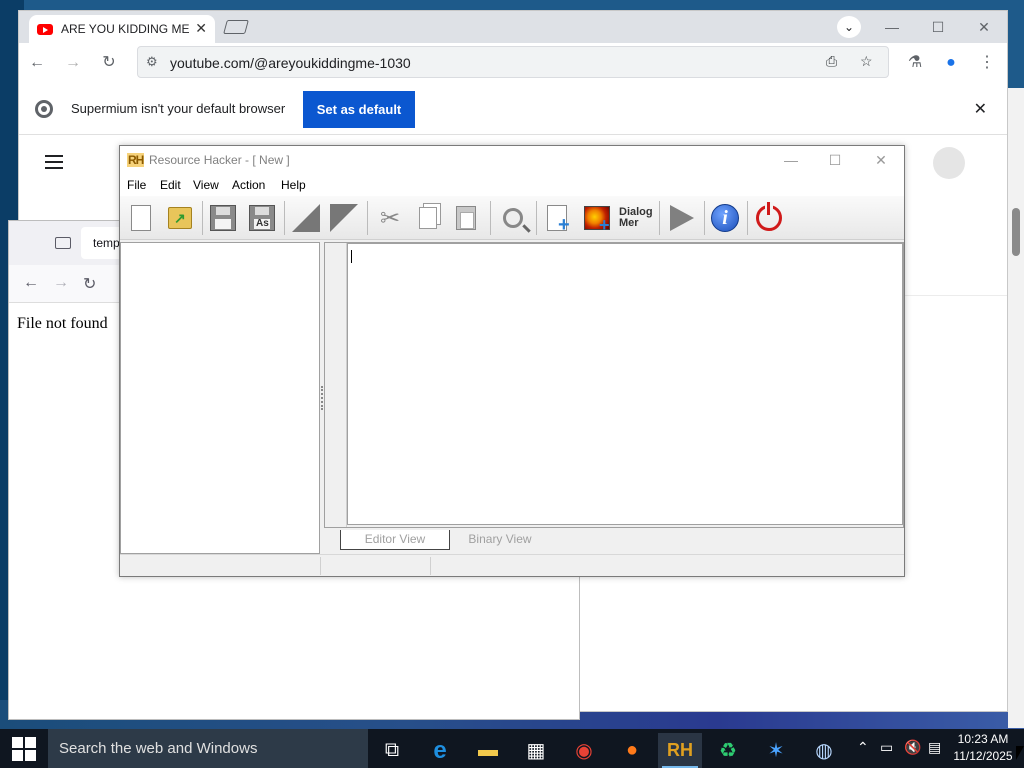 The image size is (1024, 768). I want to click on install-app-icon: ⎙, so click(831, 61).